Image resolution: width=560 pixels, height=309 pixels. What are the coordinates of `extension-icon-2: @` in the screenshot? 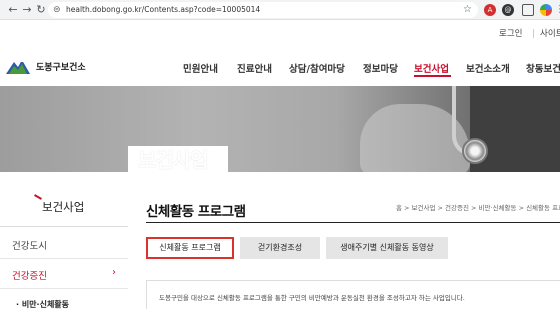 It's located at (508, 10).